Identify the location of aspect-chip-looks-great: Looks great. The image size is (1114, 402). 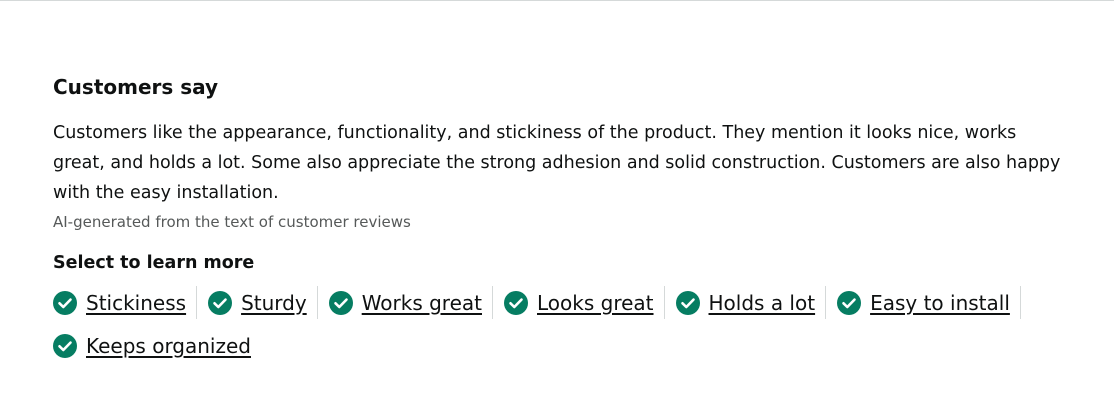
(584, 302).